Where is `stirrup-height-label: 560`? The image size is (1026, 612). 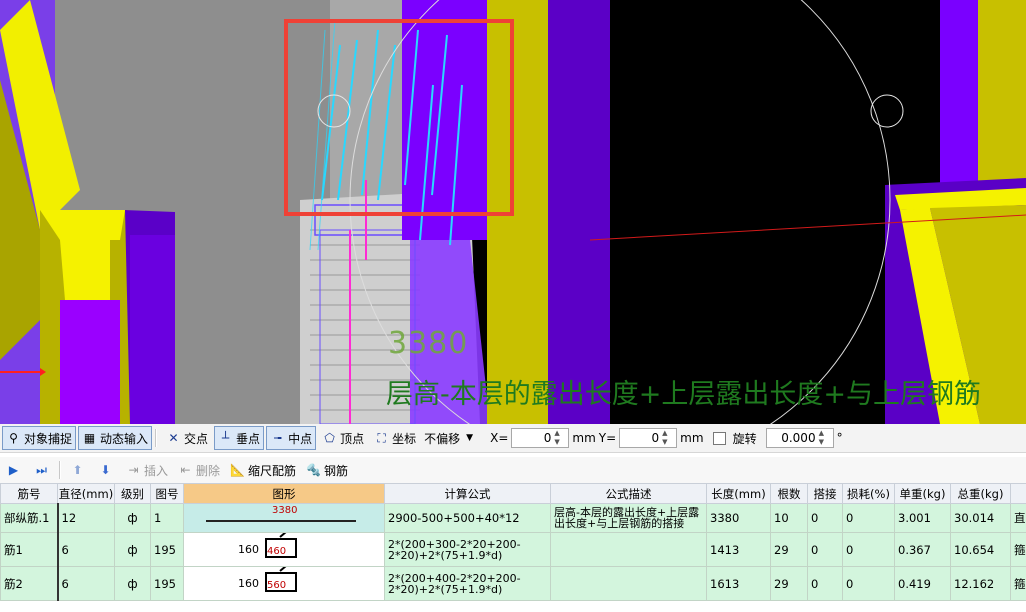 stirrup-height-label: 560 is located at coordinates (277, 585).